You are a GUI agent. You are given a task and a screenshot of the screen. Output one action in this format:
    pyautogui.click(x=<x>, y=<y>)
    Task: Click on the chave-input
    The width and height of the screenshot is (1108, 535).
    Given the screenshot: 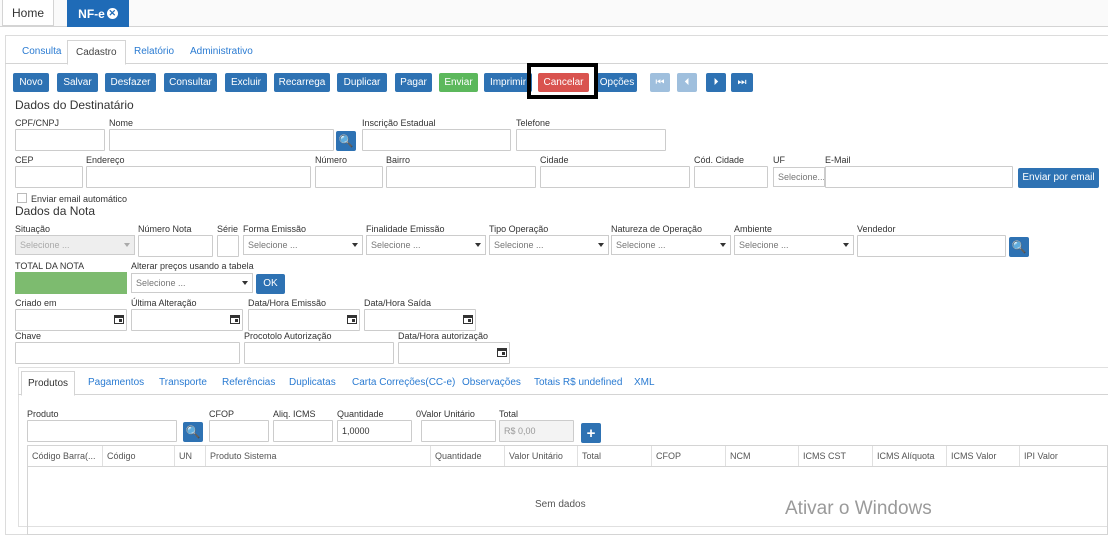 What is the action you would take?
    pyautogui.click(x=127, y=353)
    